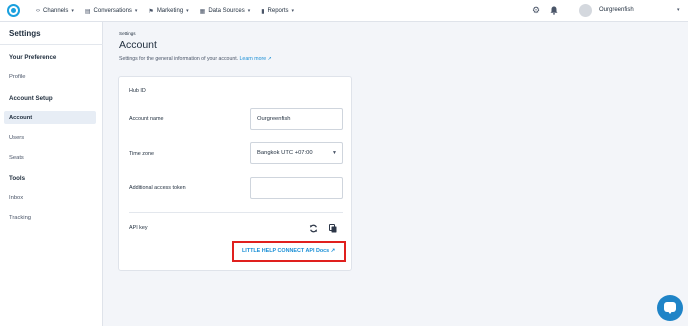 The width and height of the screenshot is (688, 326). What do you see at coordinates (202, 11) in the screenshot?
I see `database-icon: ▦` at bounding box center [202, 11].